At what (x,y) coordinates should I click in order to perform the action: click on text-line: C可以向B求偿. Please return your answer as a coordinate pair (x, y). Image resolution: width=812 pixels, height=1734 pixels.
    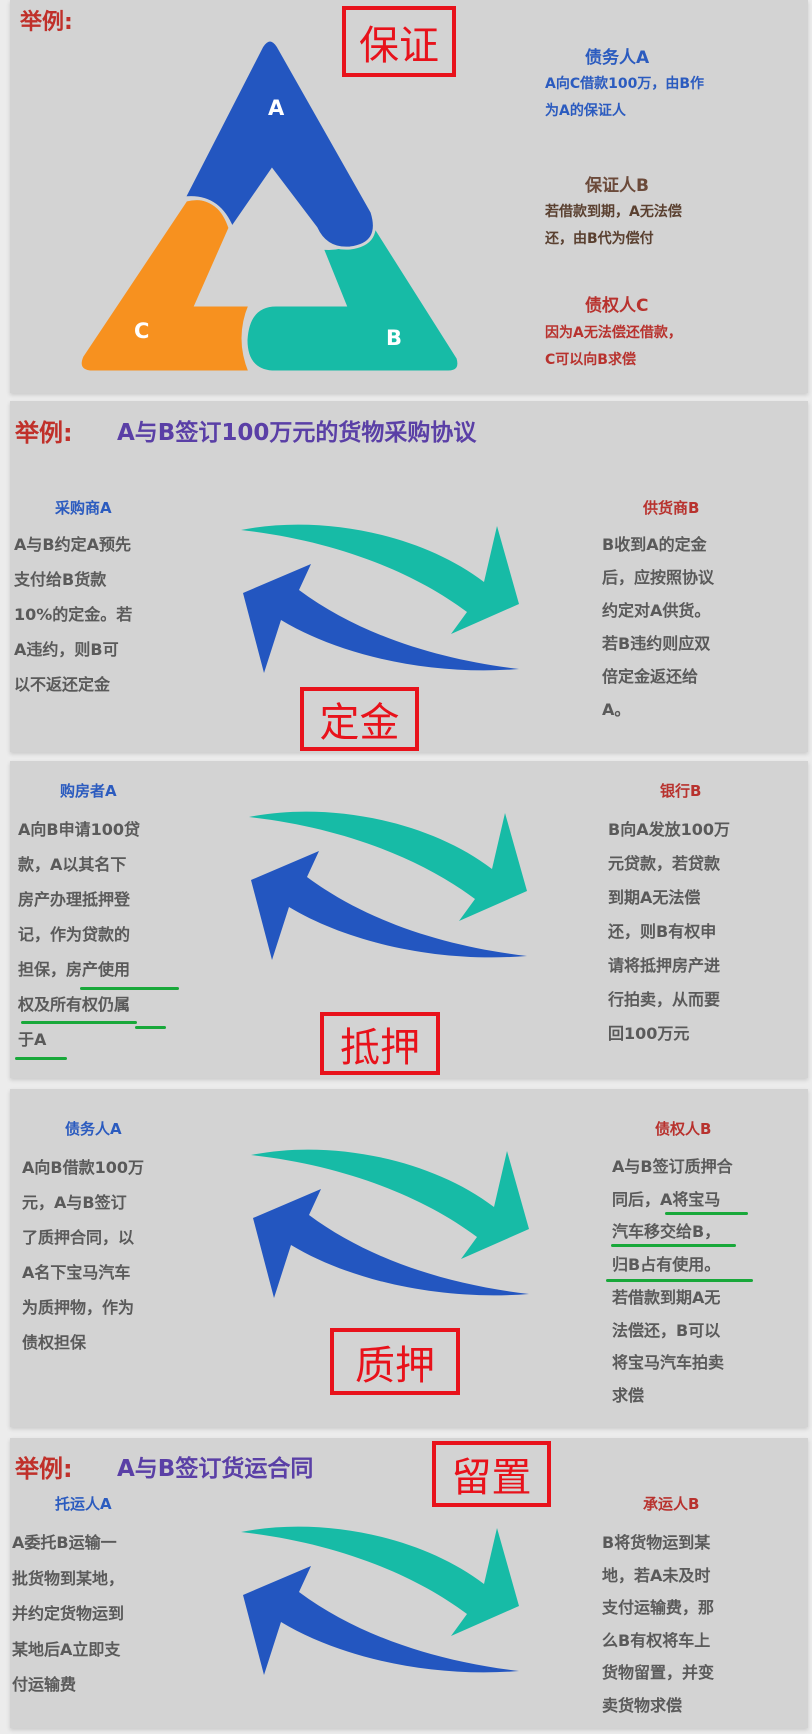
    Looking at the image, I should click on (590, 360).